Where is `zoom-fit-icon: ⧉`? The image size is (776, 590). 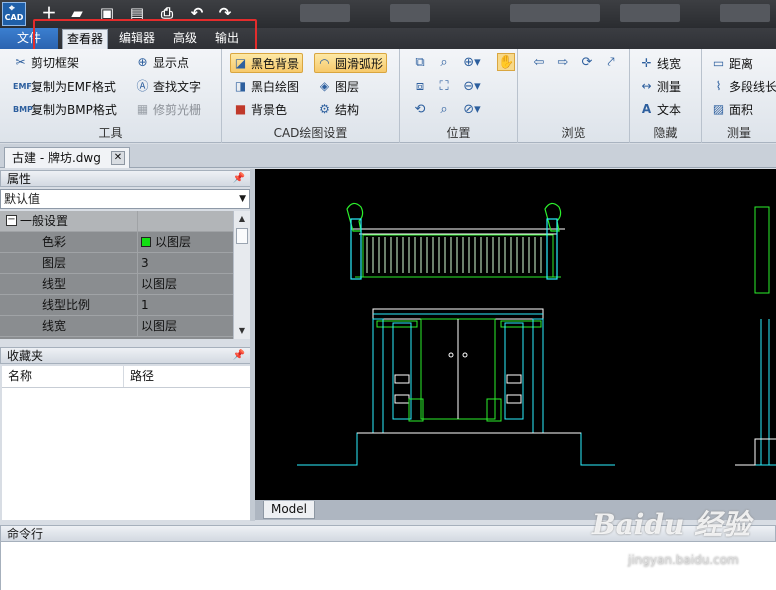
zoom-fit-icon: ⧉ is located at coordinates (420, 63).